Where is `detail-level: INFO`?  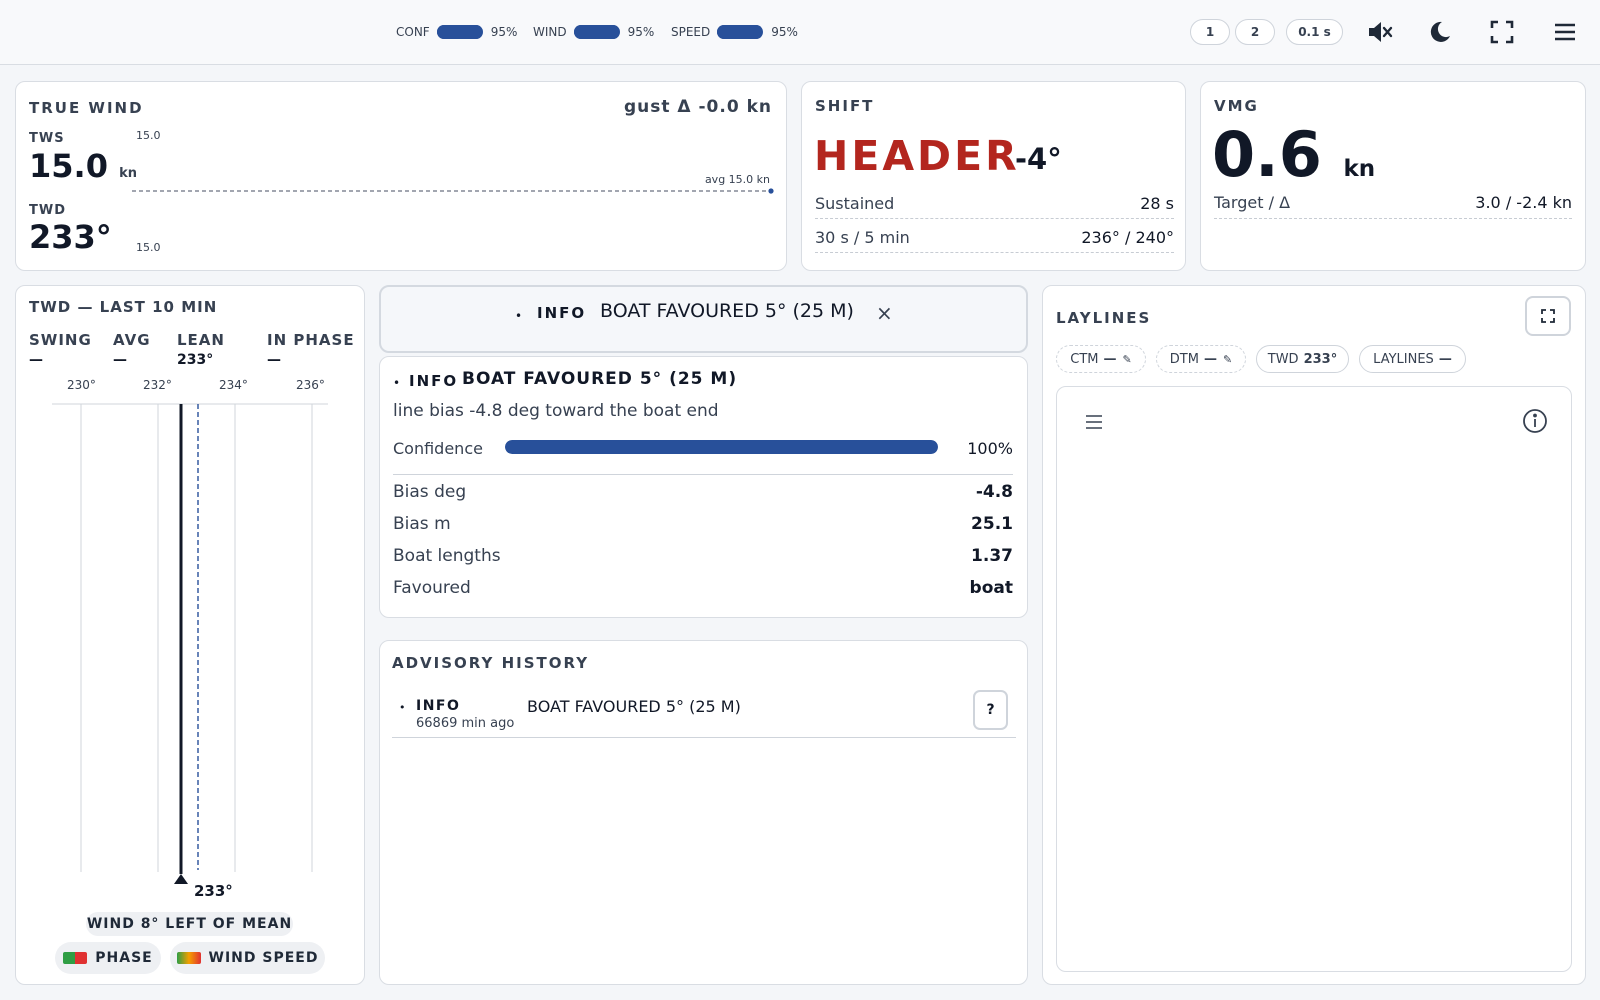
detail-level: INFO is located at coordinates (434, 381).